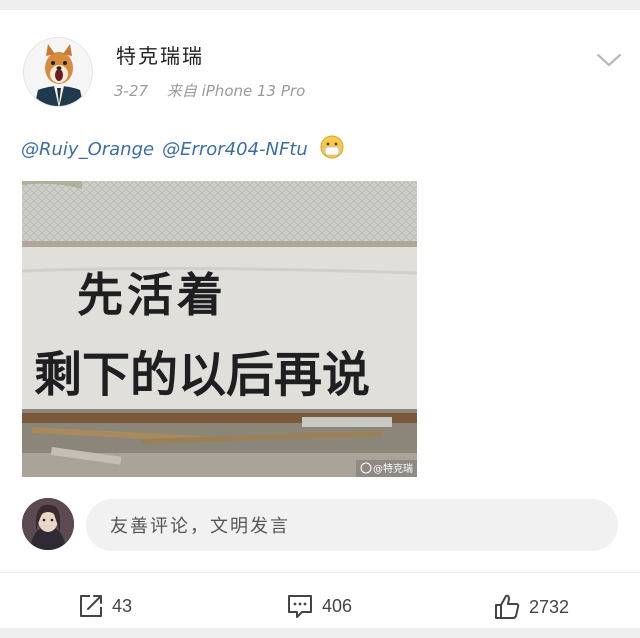 This screenshot has height=638, width=640. Describe the element at coordinates (160, 54) in the screenshot. I see `username: 特克瑞瑞` at that location.